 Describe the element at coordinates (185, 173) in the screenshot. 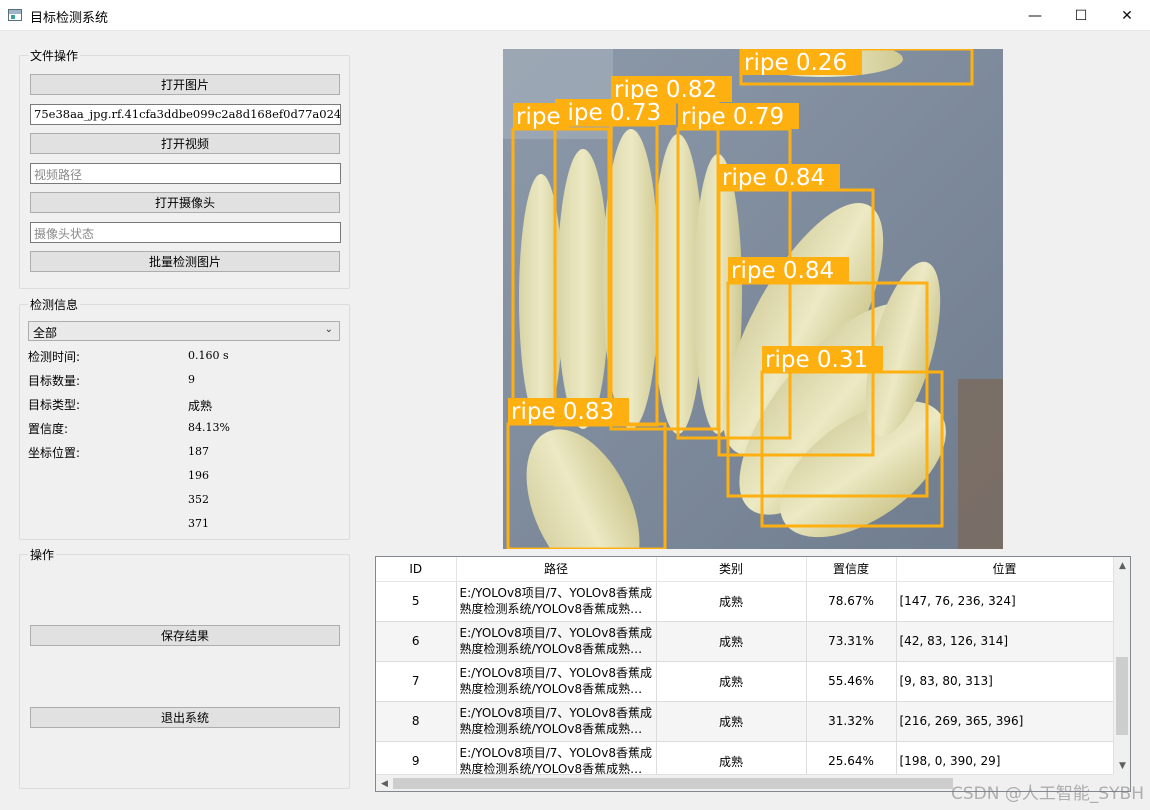

I see `video-path-field: 视频路径` at that location.